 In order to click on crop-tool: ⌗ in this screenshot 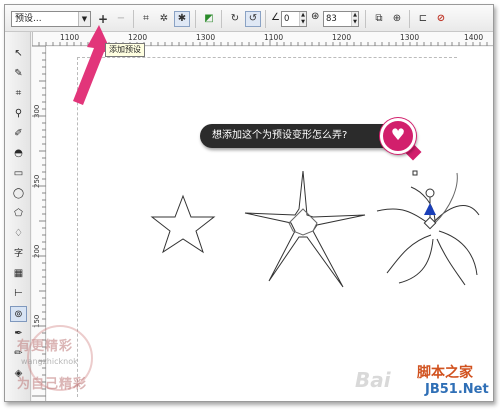, I will do `click(18, 94)`.